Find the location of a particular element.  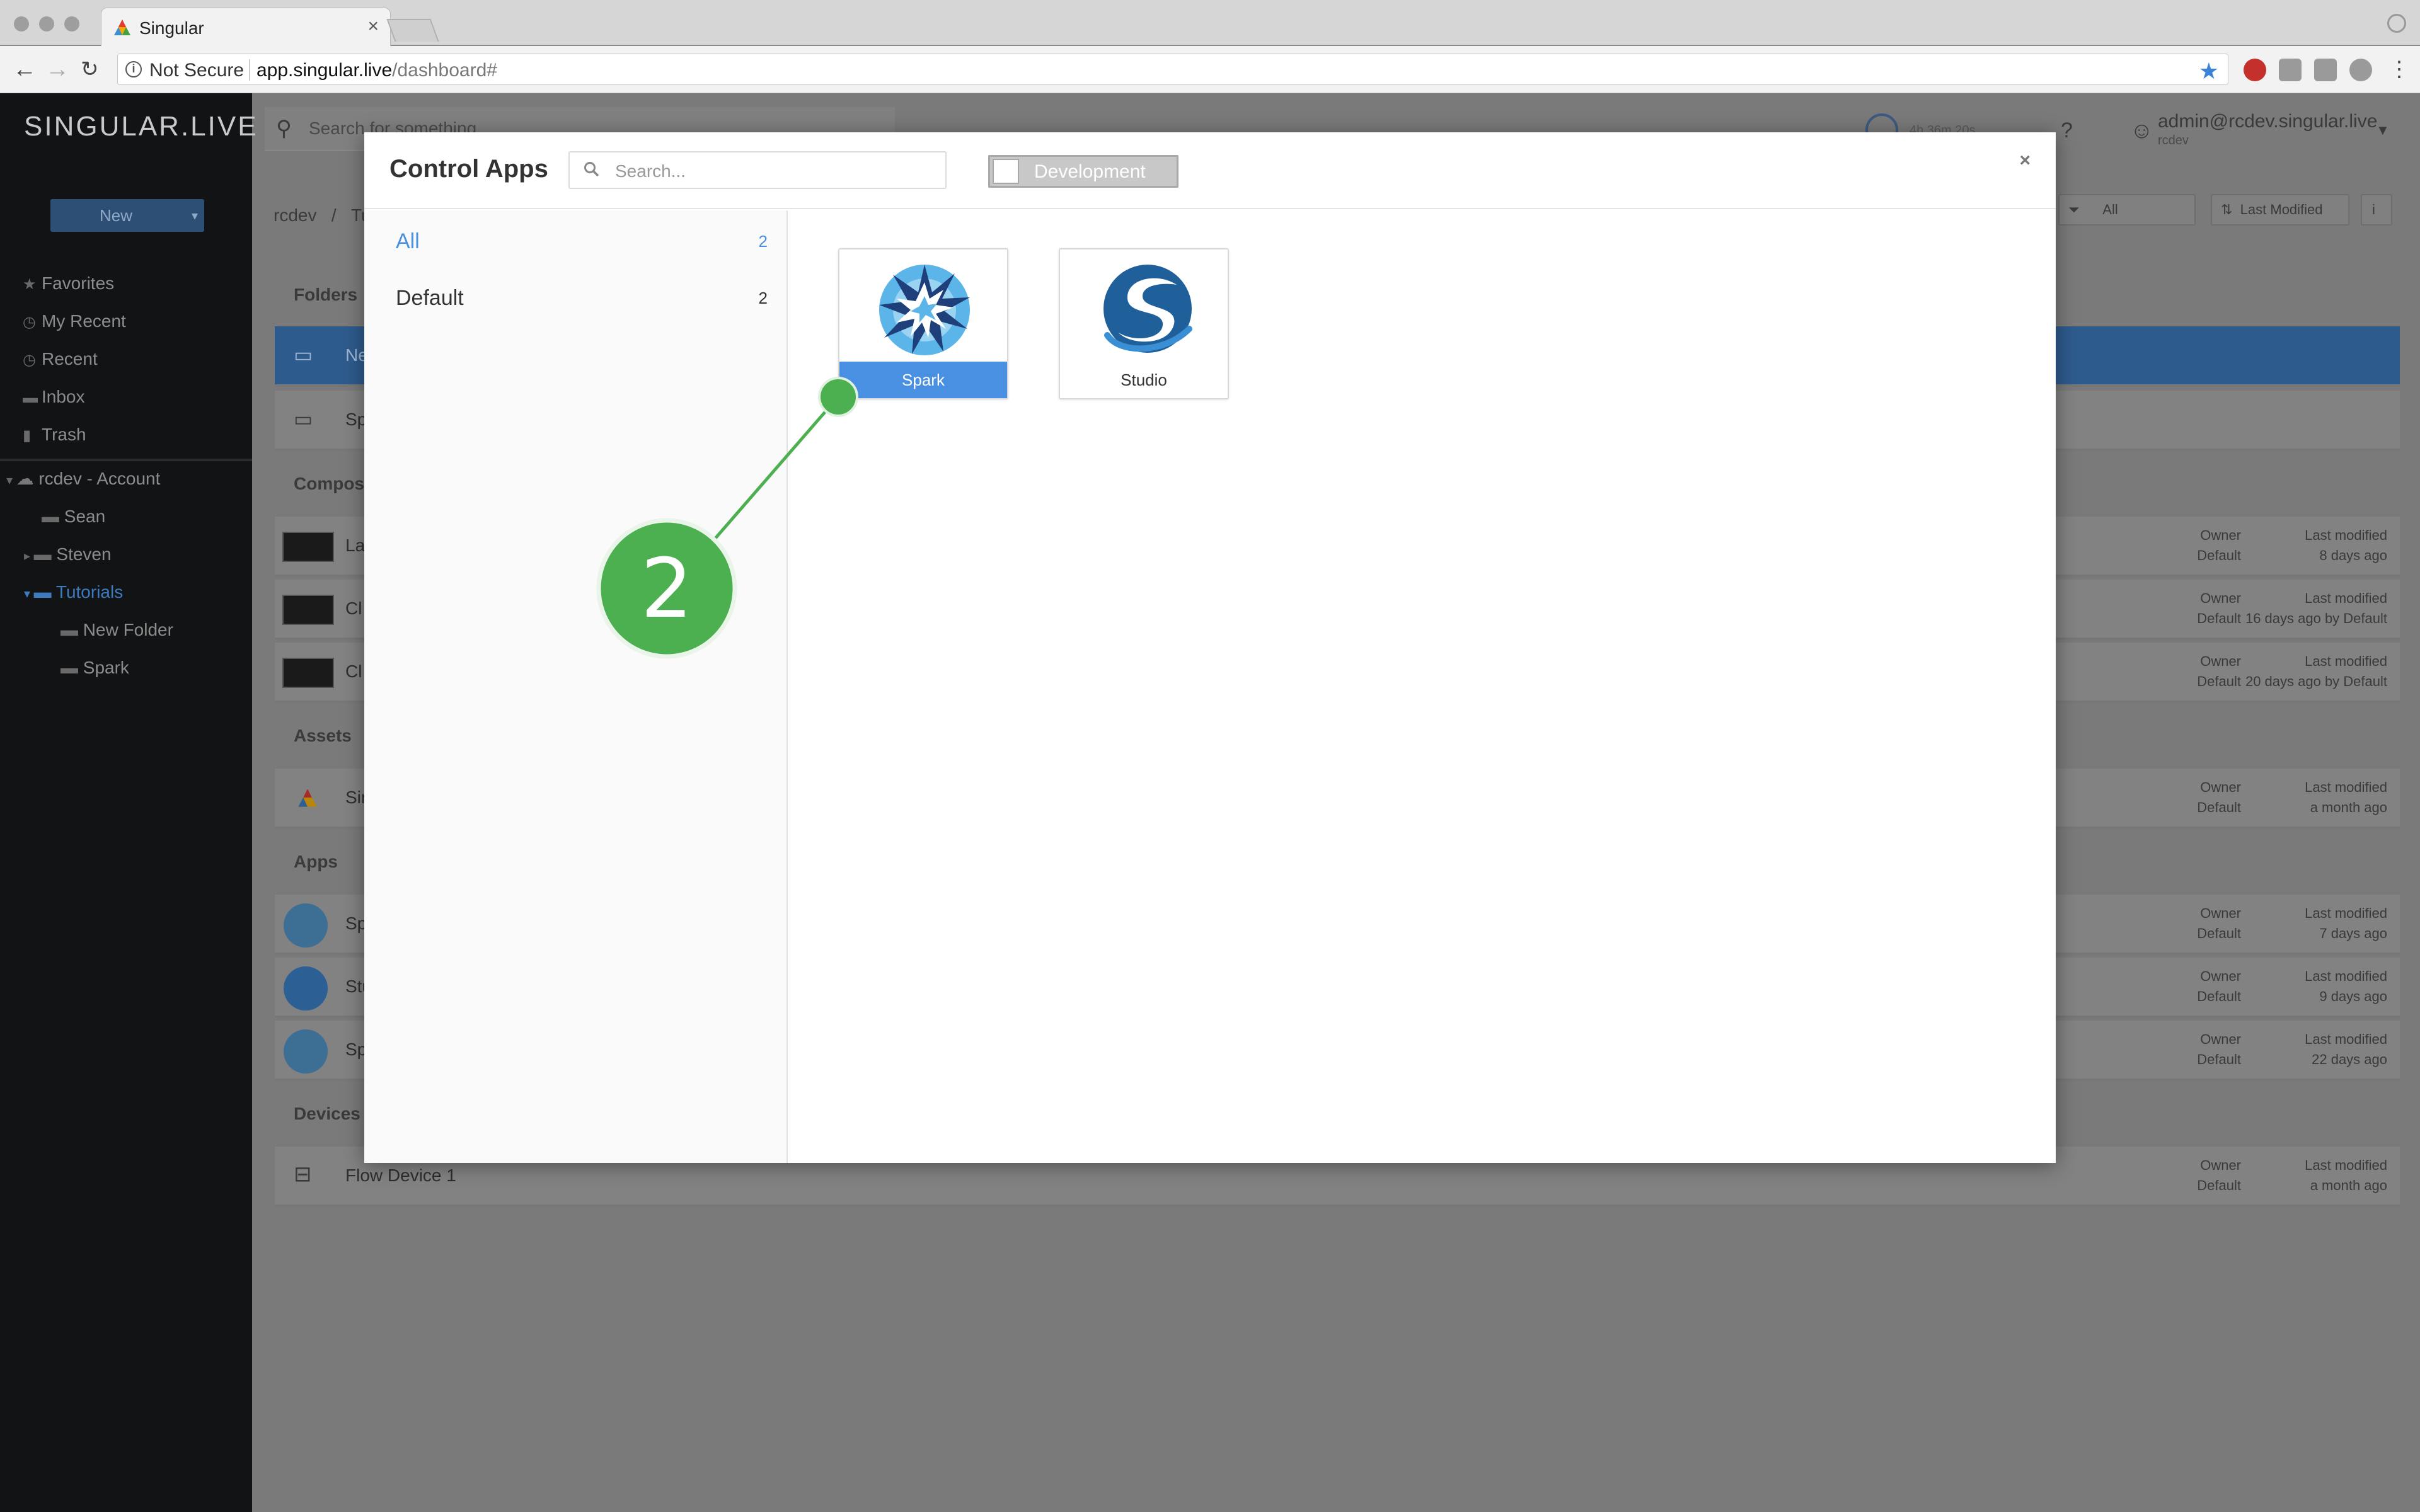

category-name: All is located at coordinates (408, 241).